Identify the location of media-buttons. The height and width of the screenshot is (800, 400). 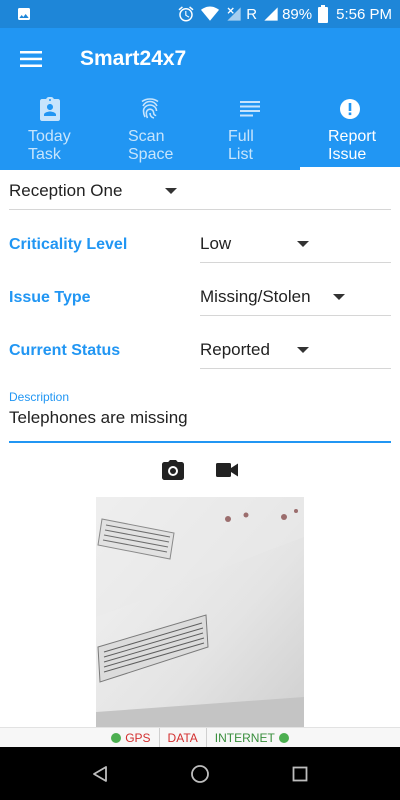
(200, 470).